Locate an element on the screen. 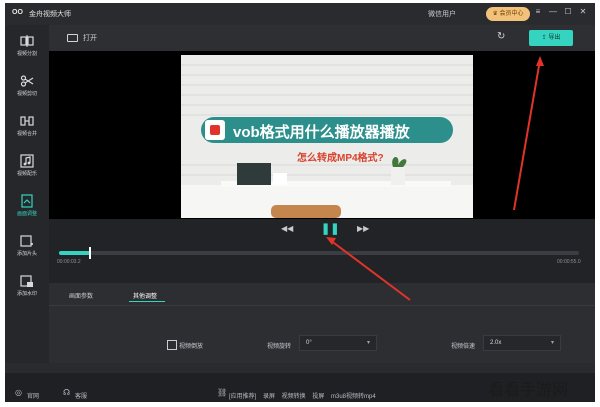 The image size is (600, 407). maximize-icon: ☐ is located at coordinates (568, 11).